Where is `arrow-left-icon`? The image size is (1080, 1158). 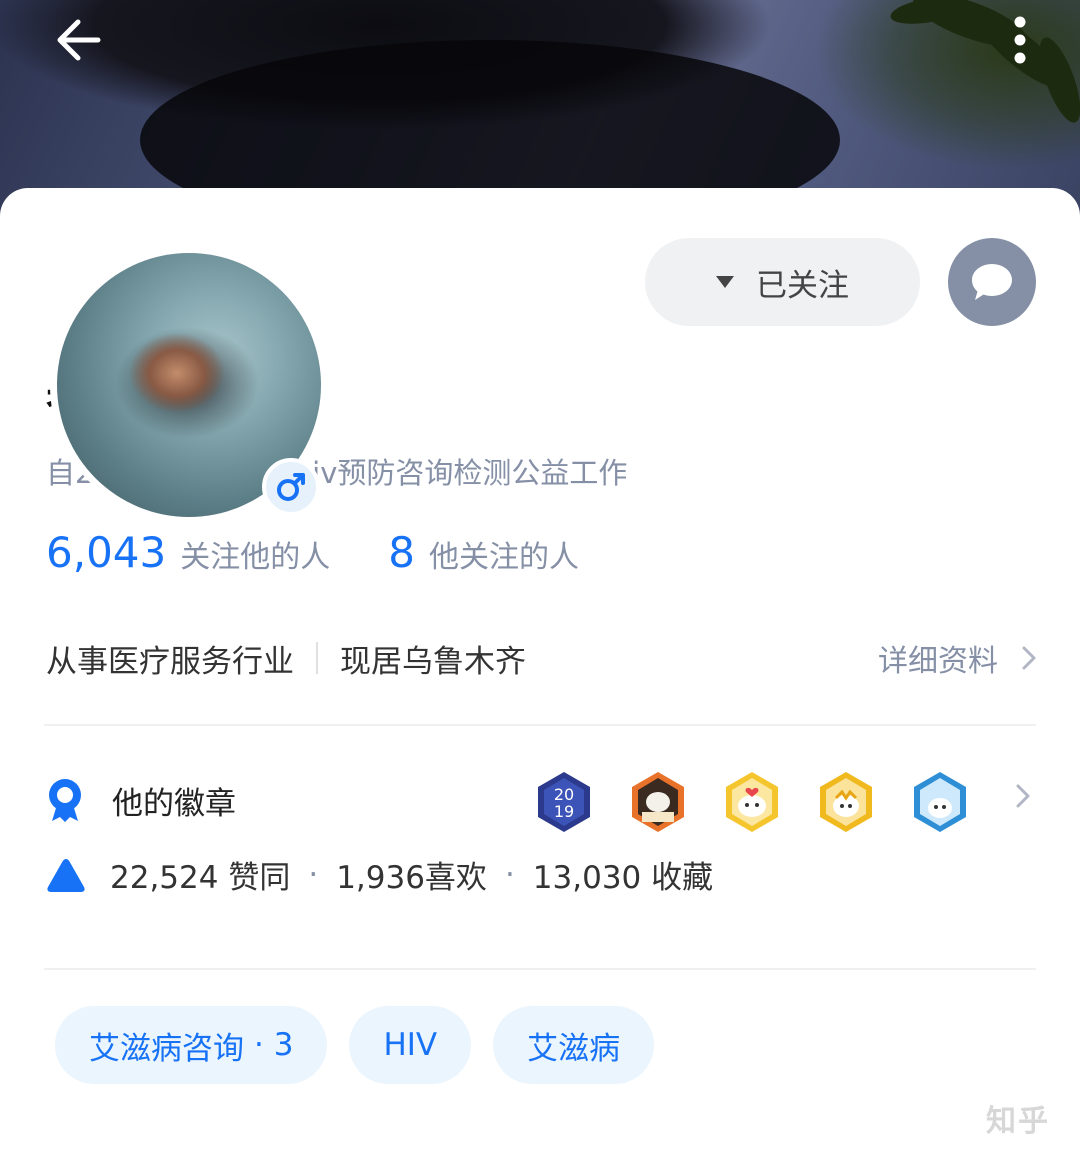
arrow-left-icon is located at coordinates (79, 40).